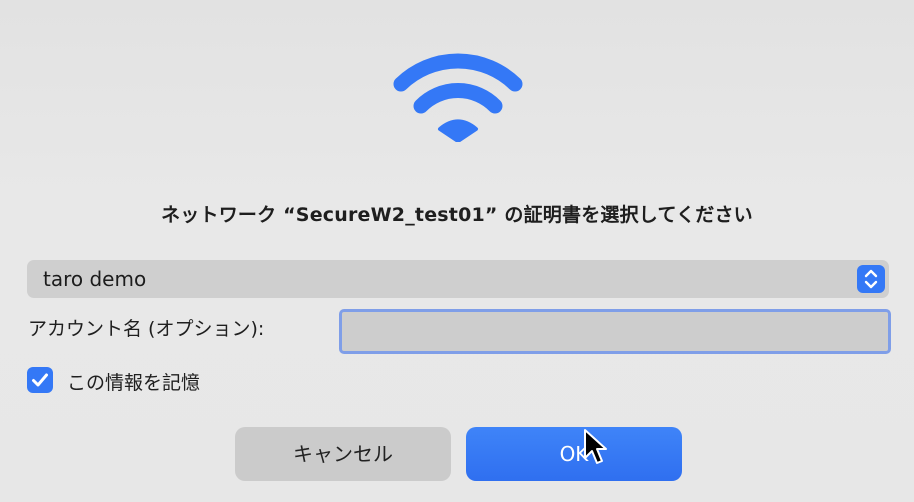 This screenshot has height=502, width=914. What do you see at coordinates (457, 215) in the screenshot?
I see `dialog-title: ネットワーク “SecureW2_test01” の証明書を選択してください` at bounding box center [457, 215].